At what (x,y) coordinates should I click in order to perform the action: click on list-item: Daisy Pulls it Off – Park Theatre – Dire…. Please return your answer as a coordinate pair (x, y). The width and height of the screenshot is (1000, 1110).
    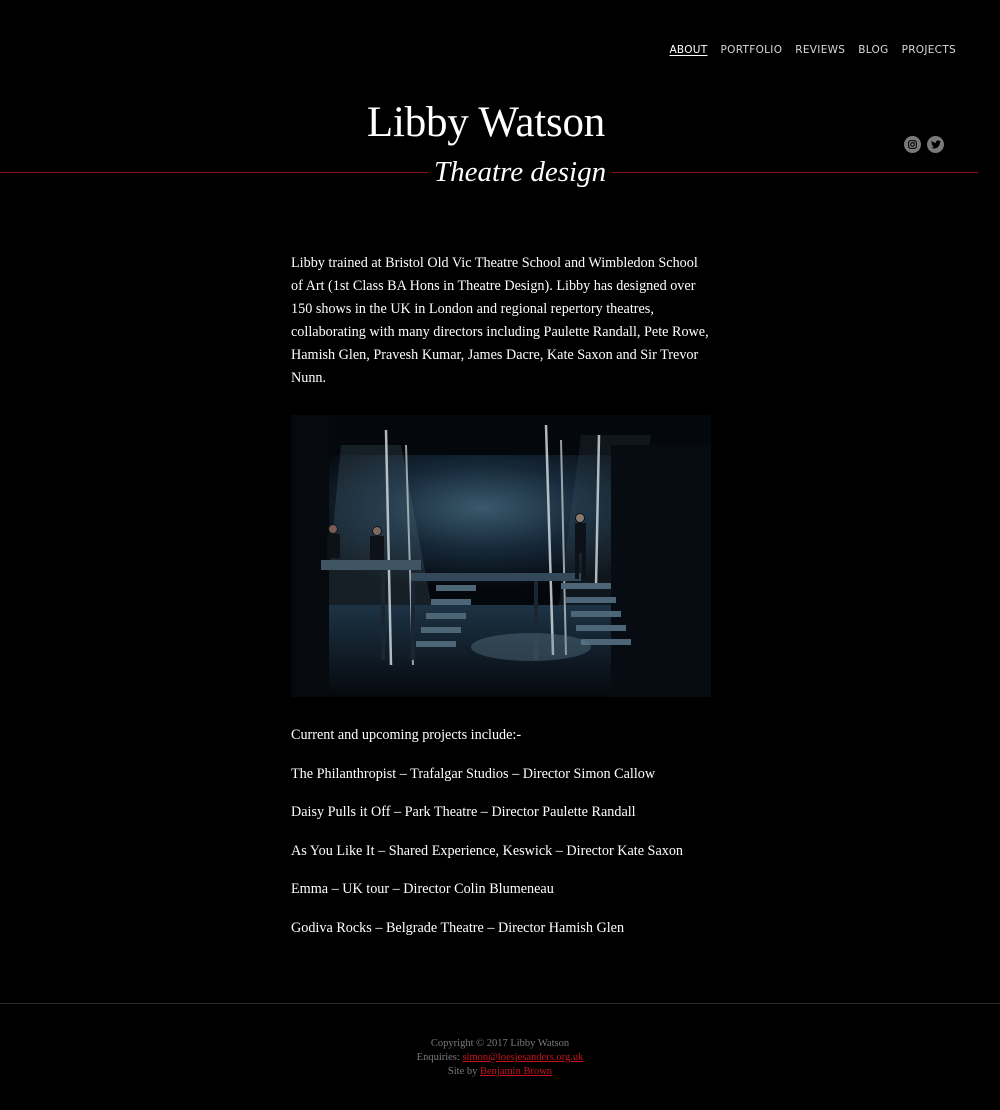
    Looking at the image, I should click on (463, 812).